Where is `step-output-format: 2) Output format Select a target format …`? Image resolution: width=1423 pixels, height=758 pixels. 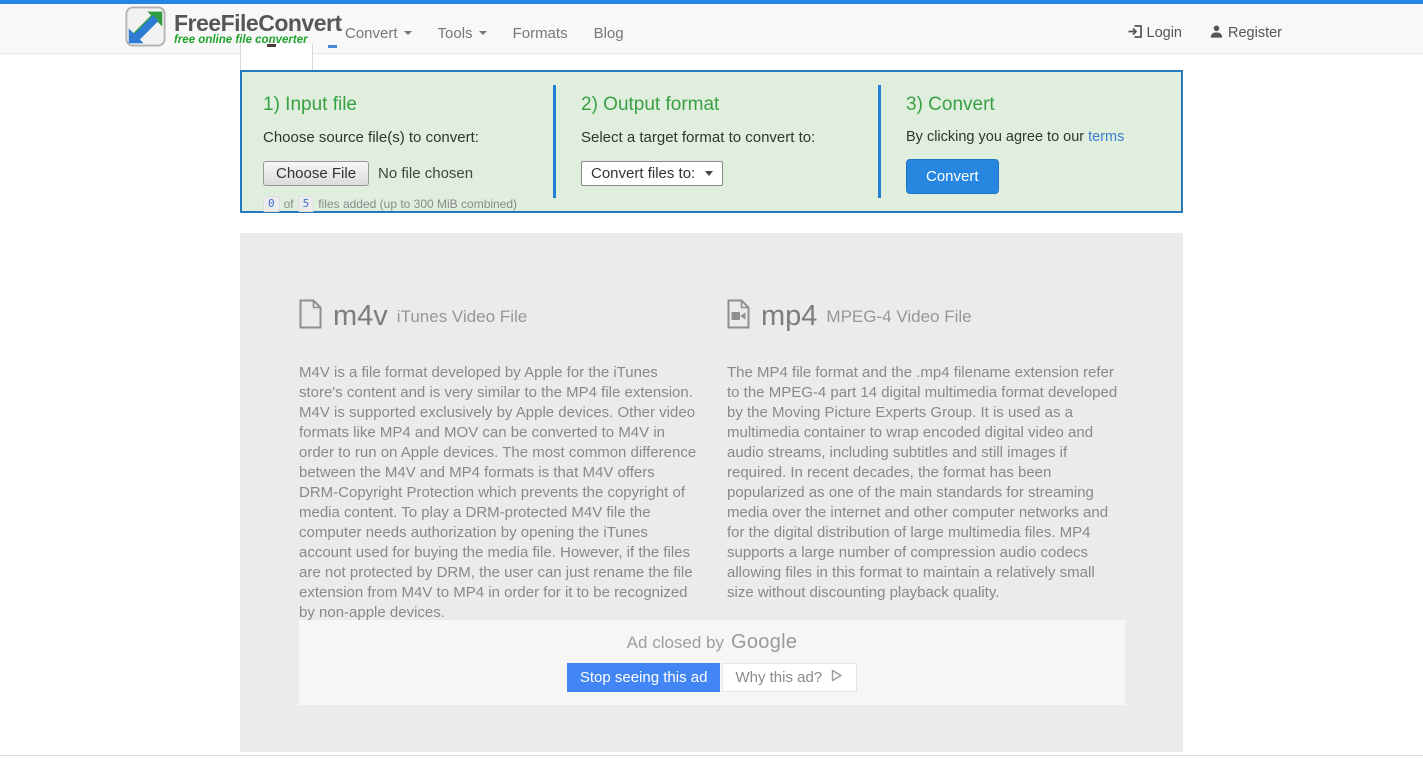 step-output-format: 2) Output format Select a target format … is located at coordinates (717, 141).